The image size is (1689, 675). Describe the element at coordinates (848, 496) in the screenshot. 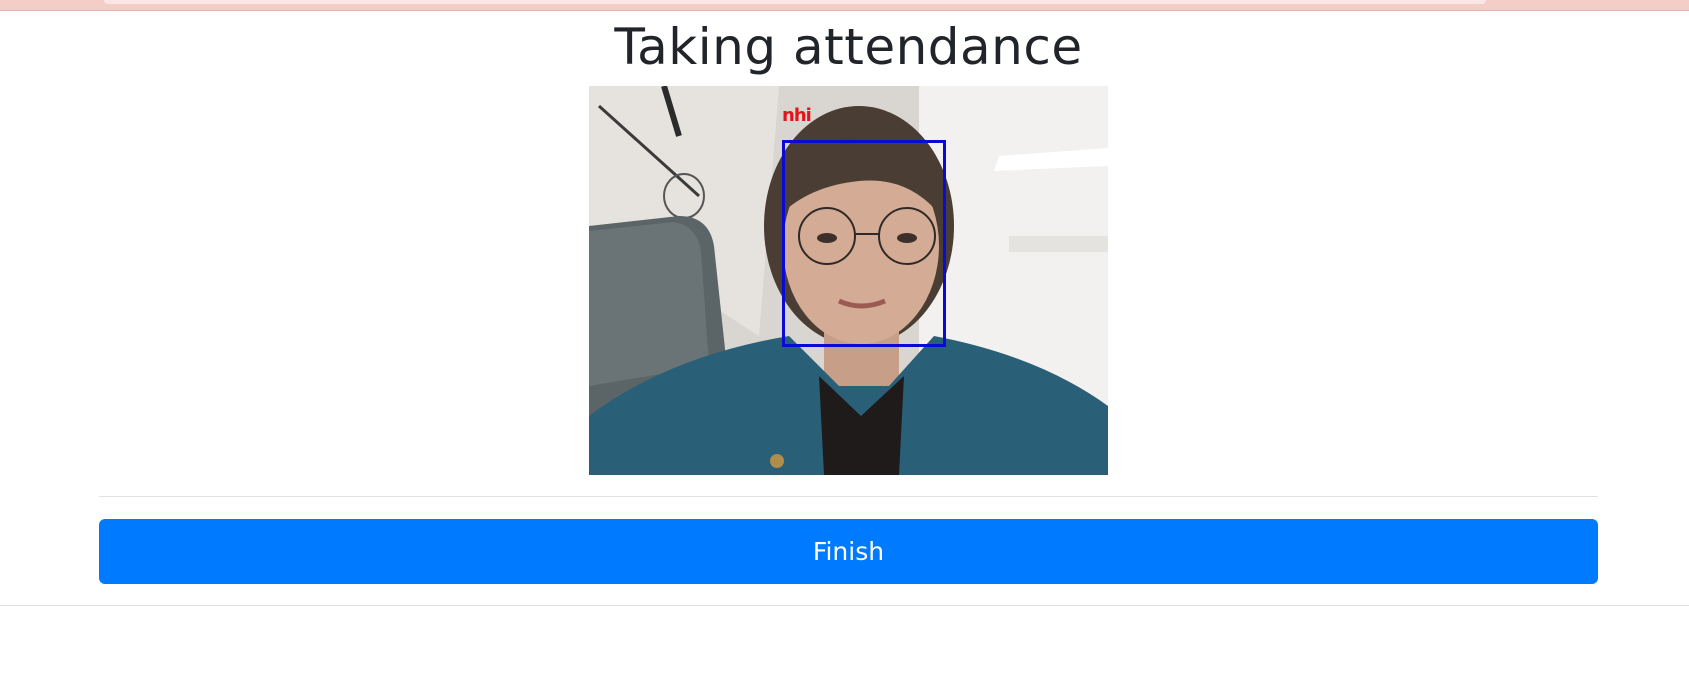

I see `section-divider` at that location.